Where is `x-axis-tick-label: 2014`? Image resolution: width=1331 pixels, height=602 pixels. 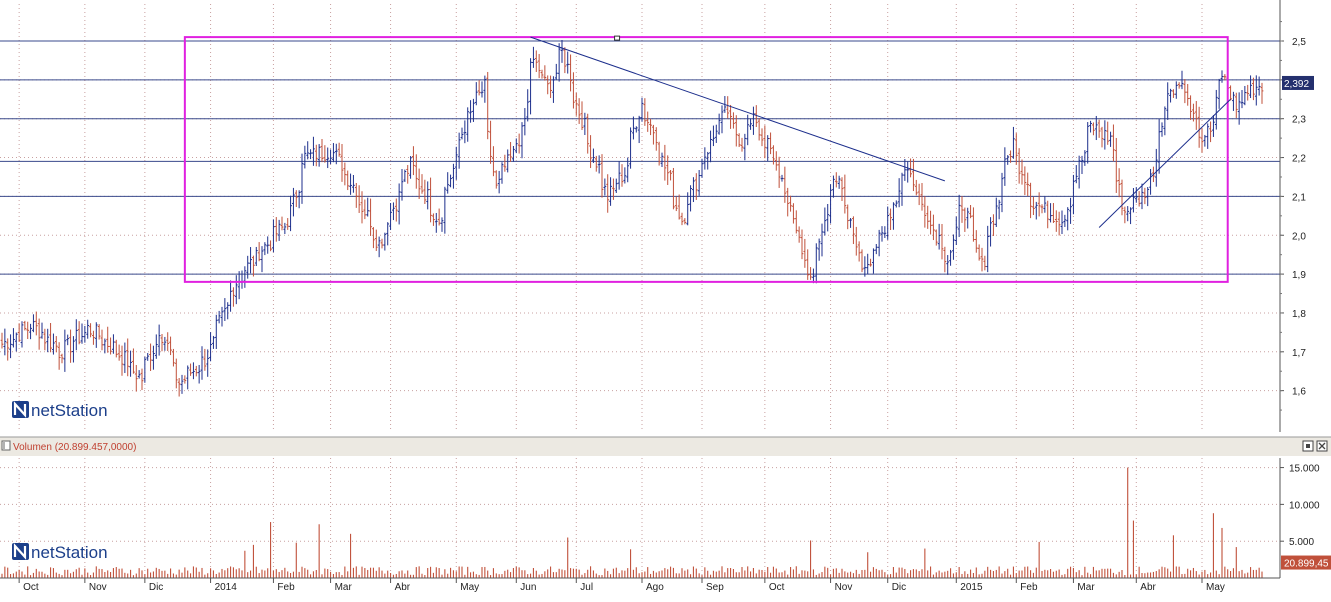 x-axis-tick-label: 2014 is located at coordinates (226, 587).